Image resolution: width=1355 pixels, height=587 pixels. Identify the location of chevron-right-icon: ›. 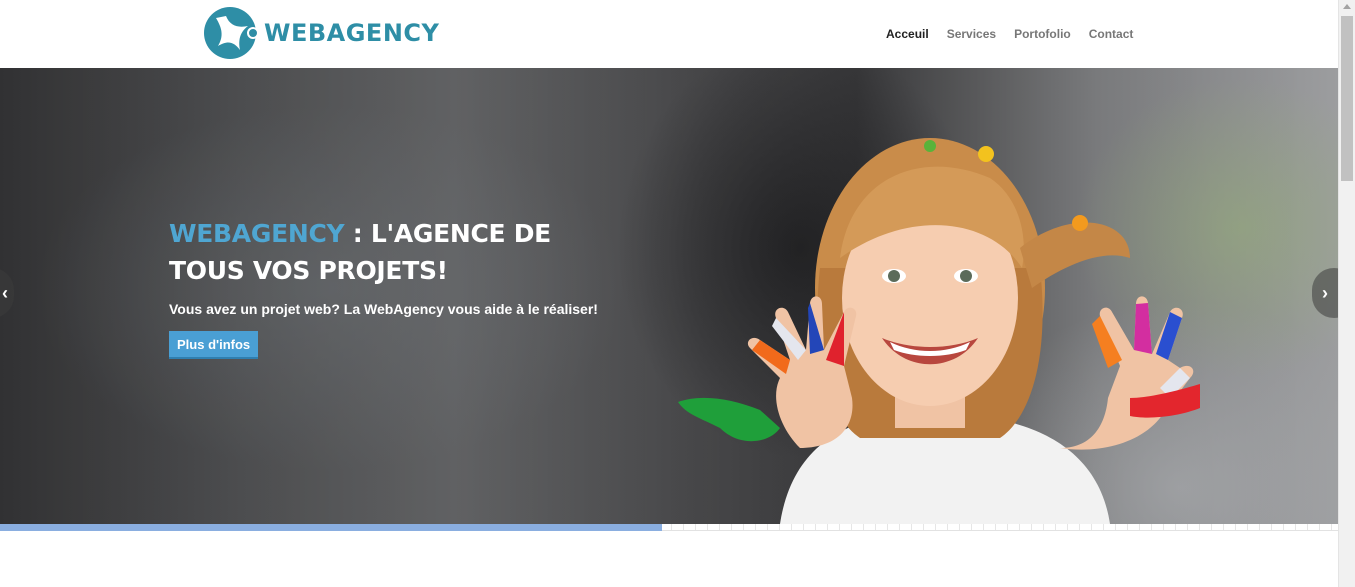
(1325, 292).